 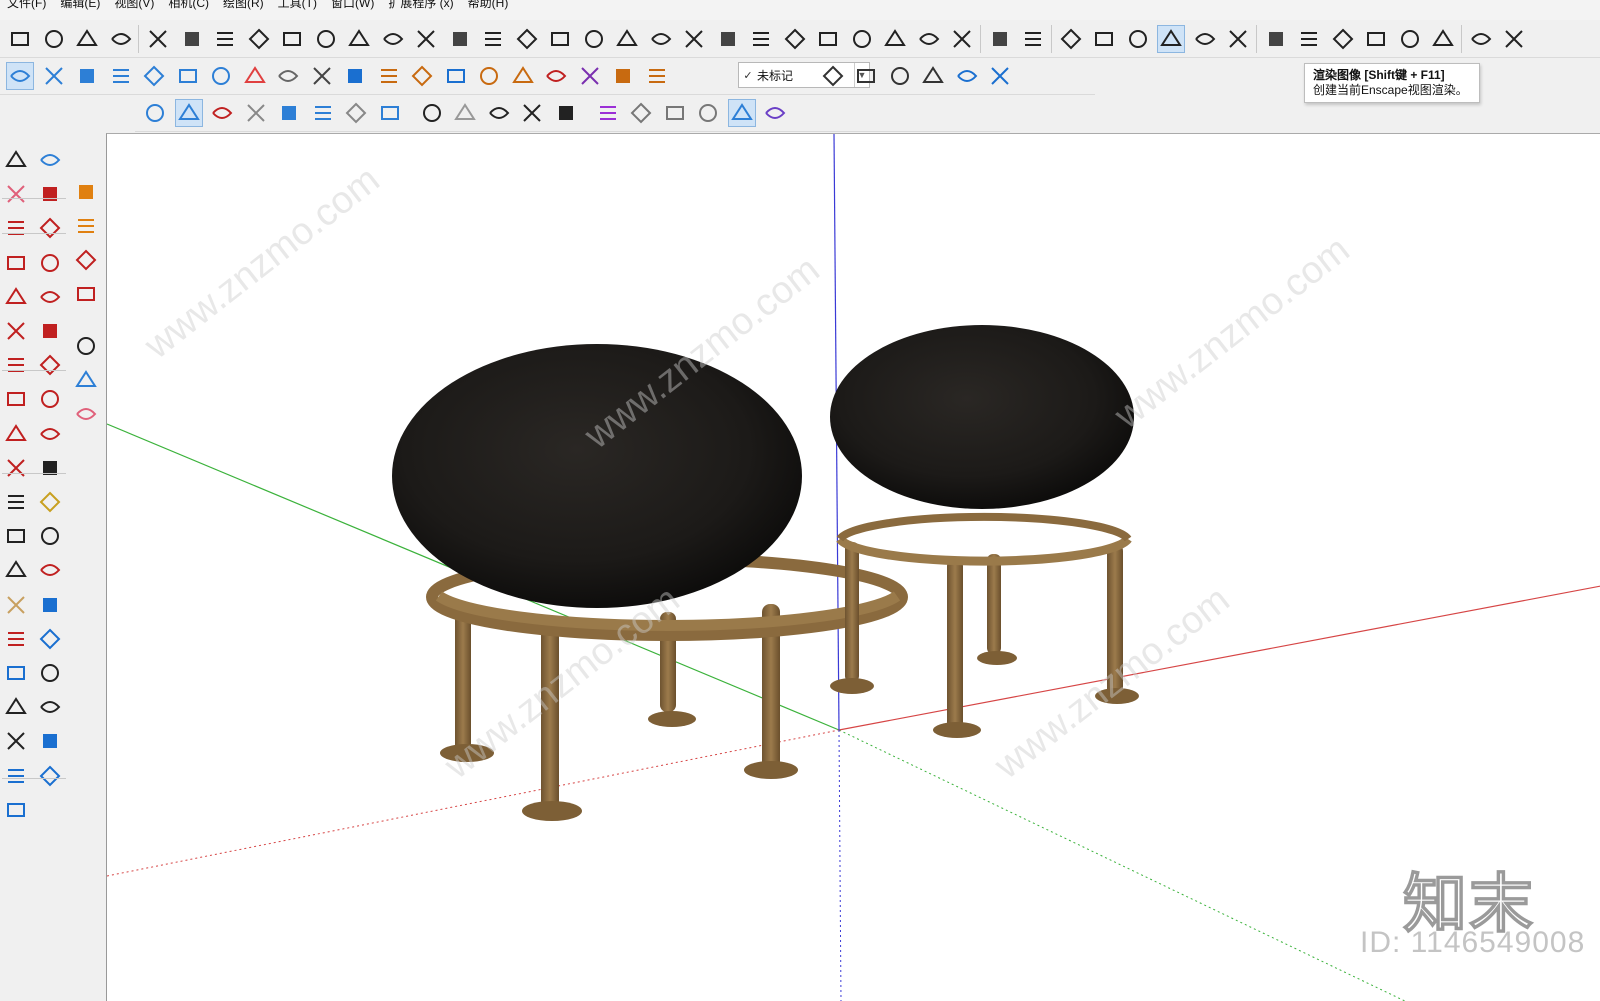 What do you see at coordinates (50, 776) in the screenshot?
I see `sandbox-c-icon` at bounding box center [50, 776].